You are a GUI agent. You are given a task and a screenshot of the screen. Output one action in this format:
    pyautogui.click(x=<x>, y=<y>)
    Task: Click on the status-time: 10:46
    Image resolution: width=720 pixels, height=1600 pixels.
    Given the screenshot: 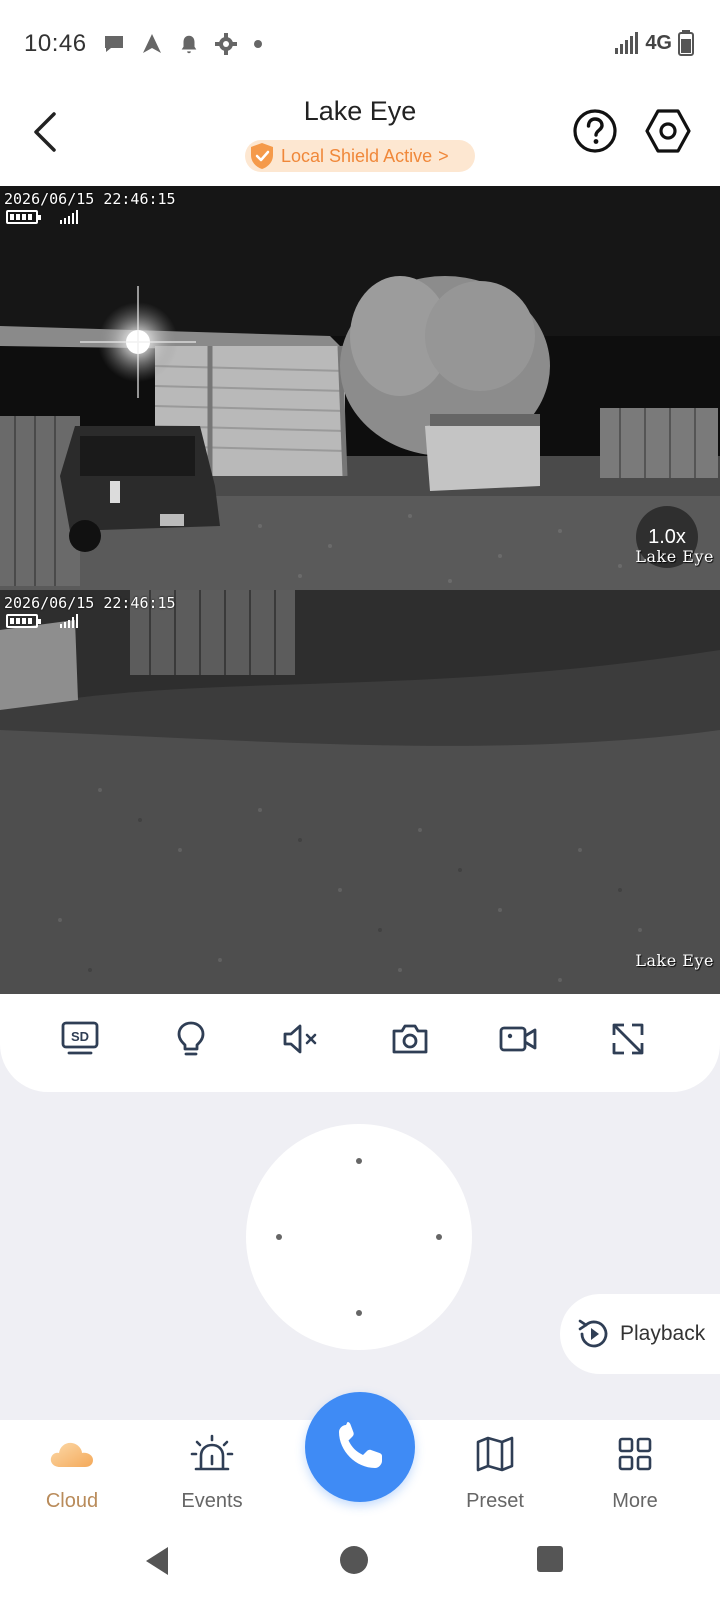 What is the action you would take?
    pyautogui.click(x=55, y=43)
    